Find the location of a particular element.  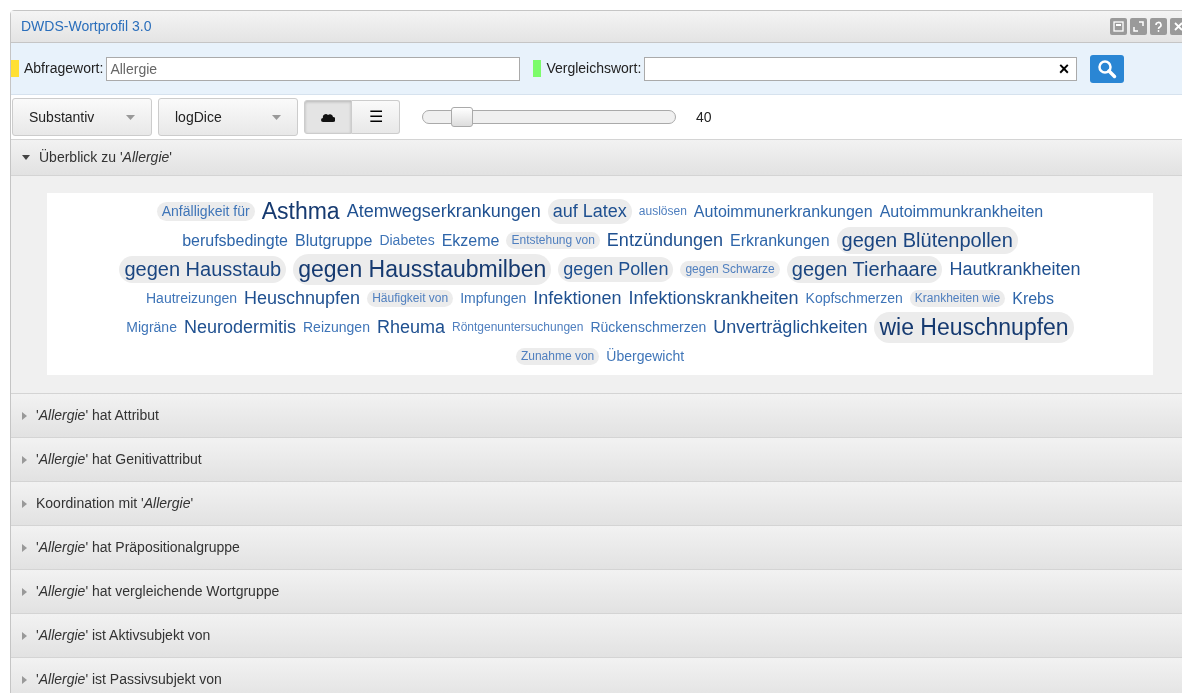

list-view-button: ☰ is located at coordinates (376, 117).